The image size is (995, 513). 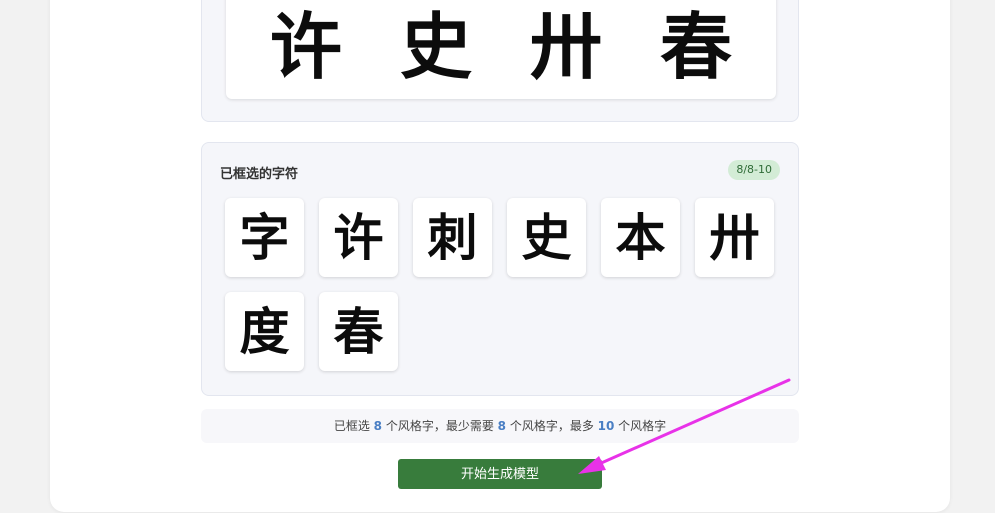 I want to click on character-glyph: 度, so click(x=264, y=331).